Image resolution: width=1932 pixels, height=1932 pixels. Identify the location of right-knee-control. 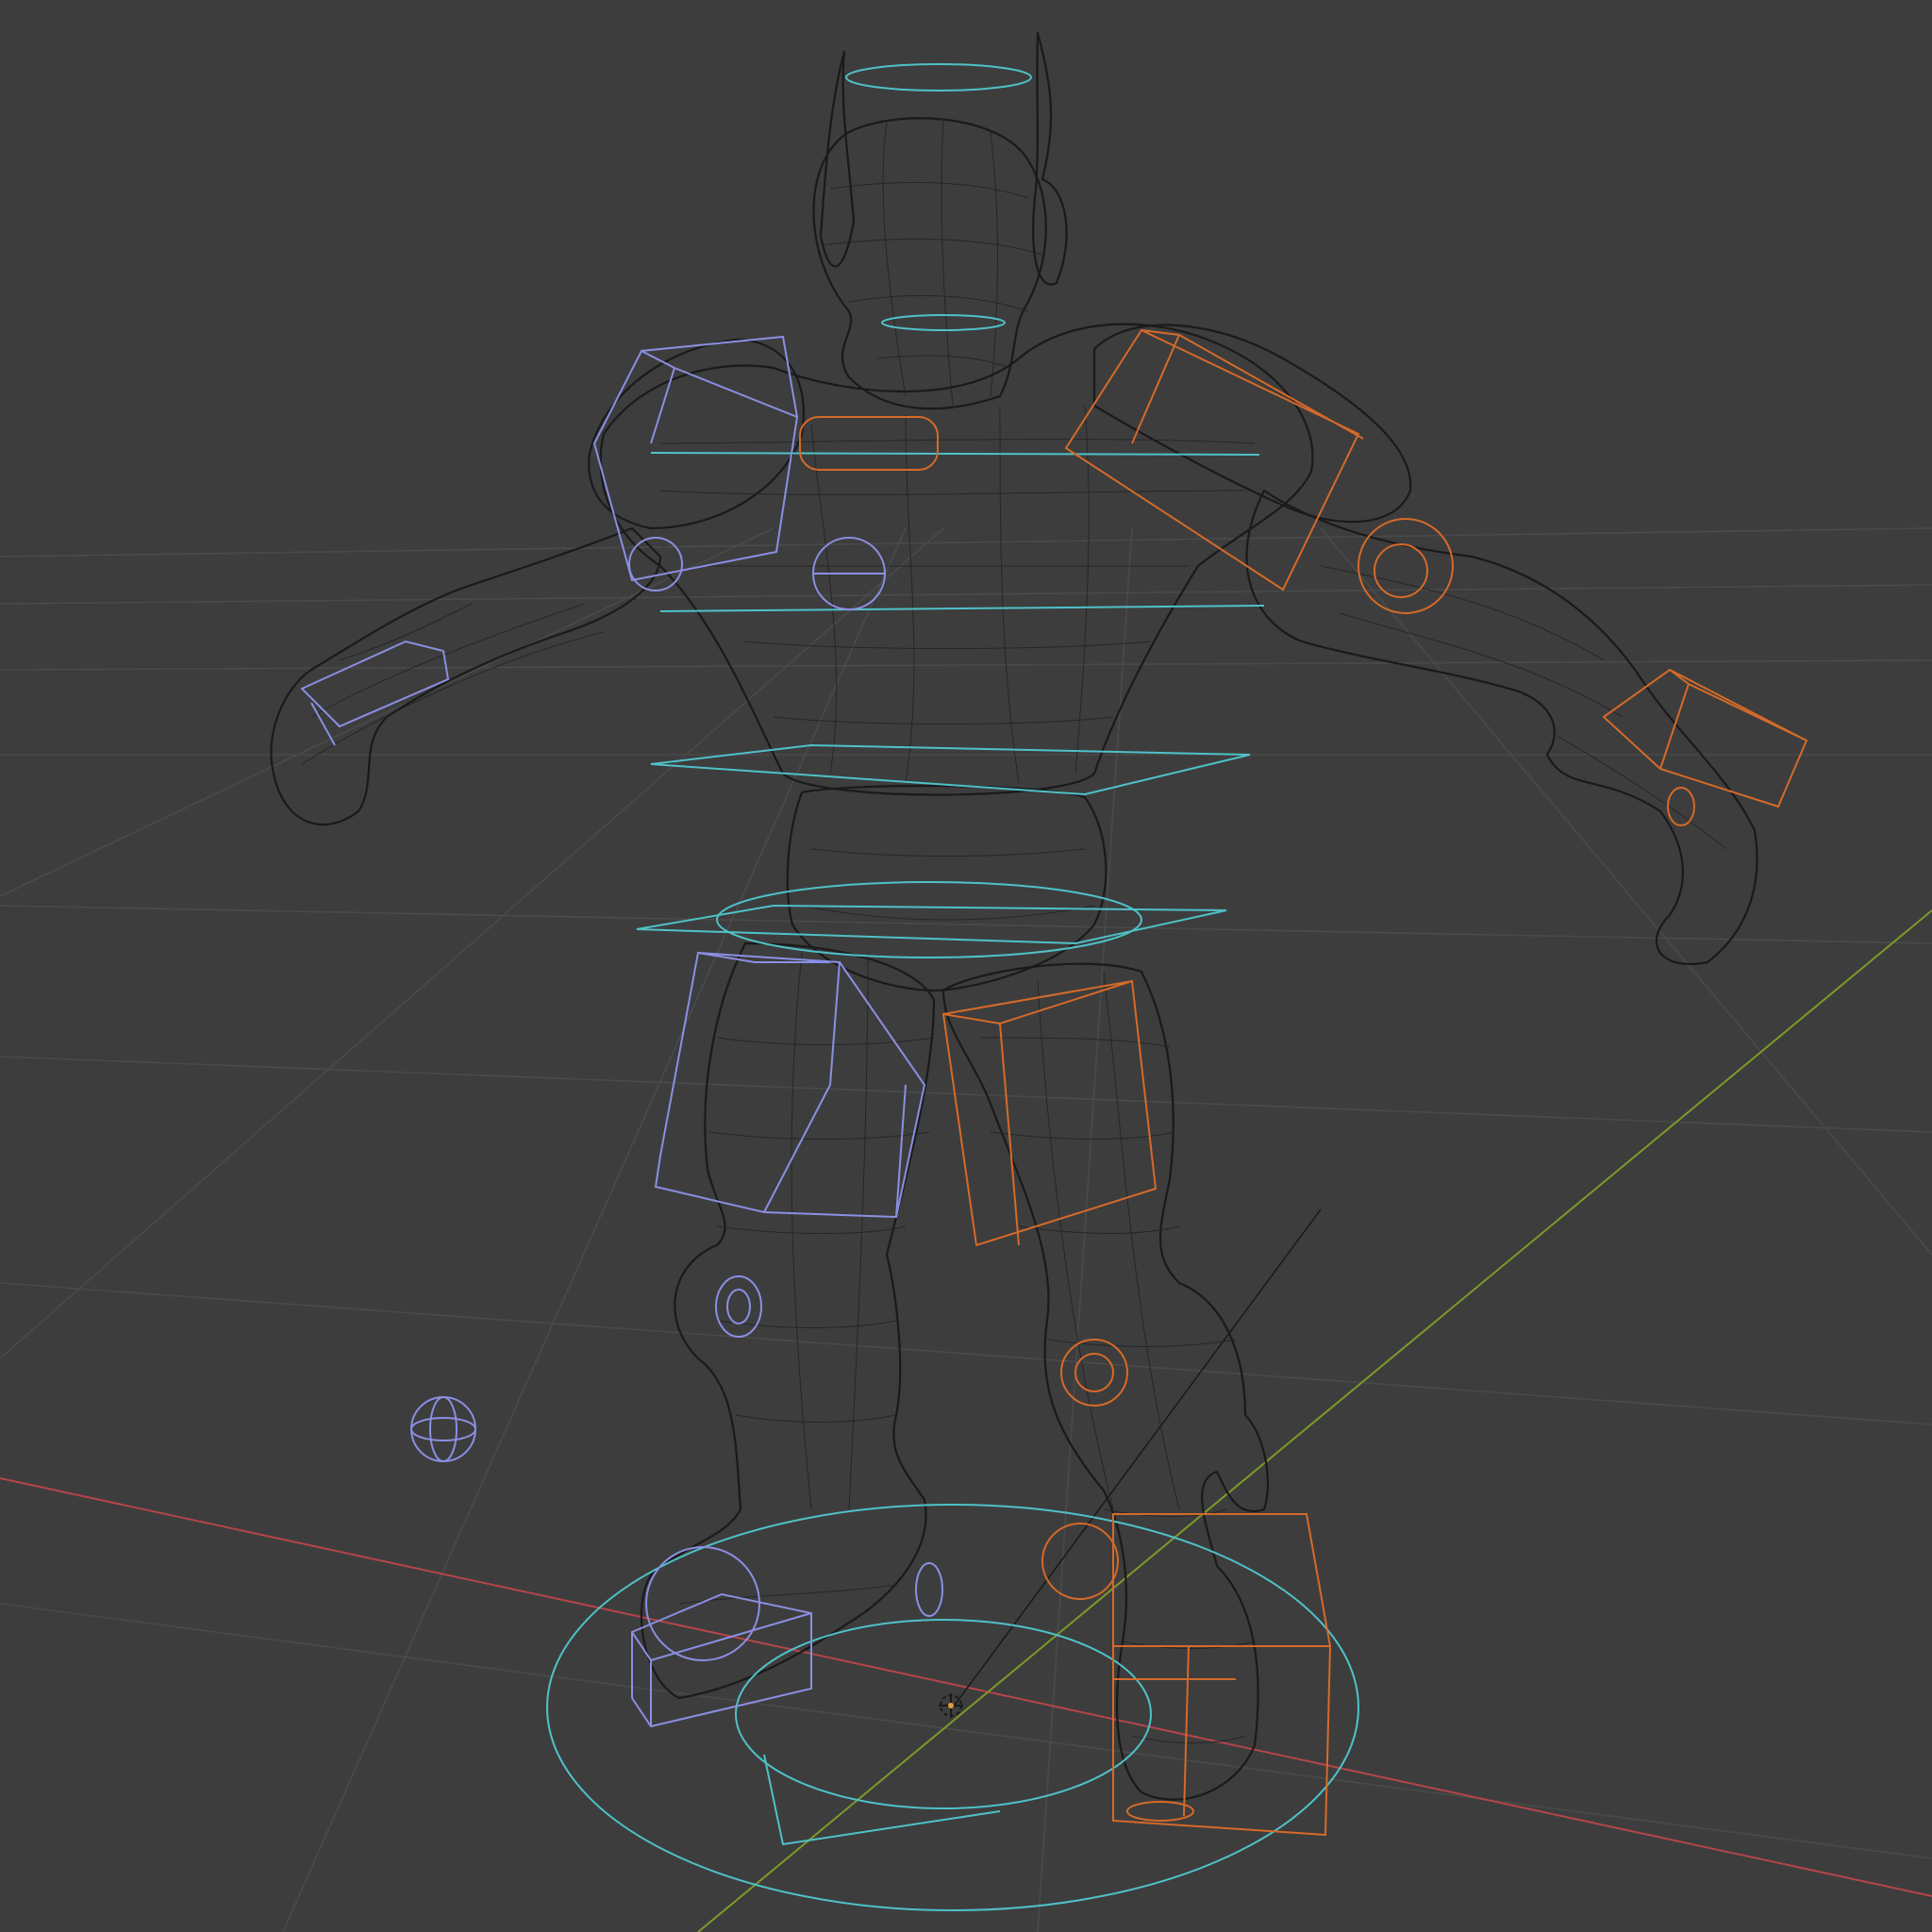
(1094, 1373).